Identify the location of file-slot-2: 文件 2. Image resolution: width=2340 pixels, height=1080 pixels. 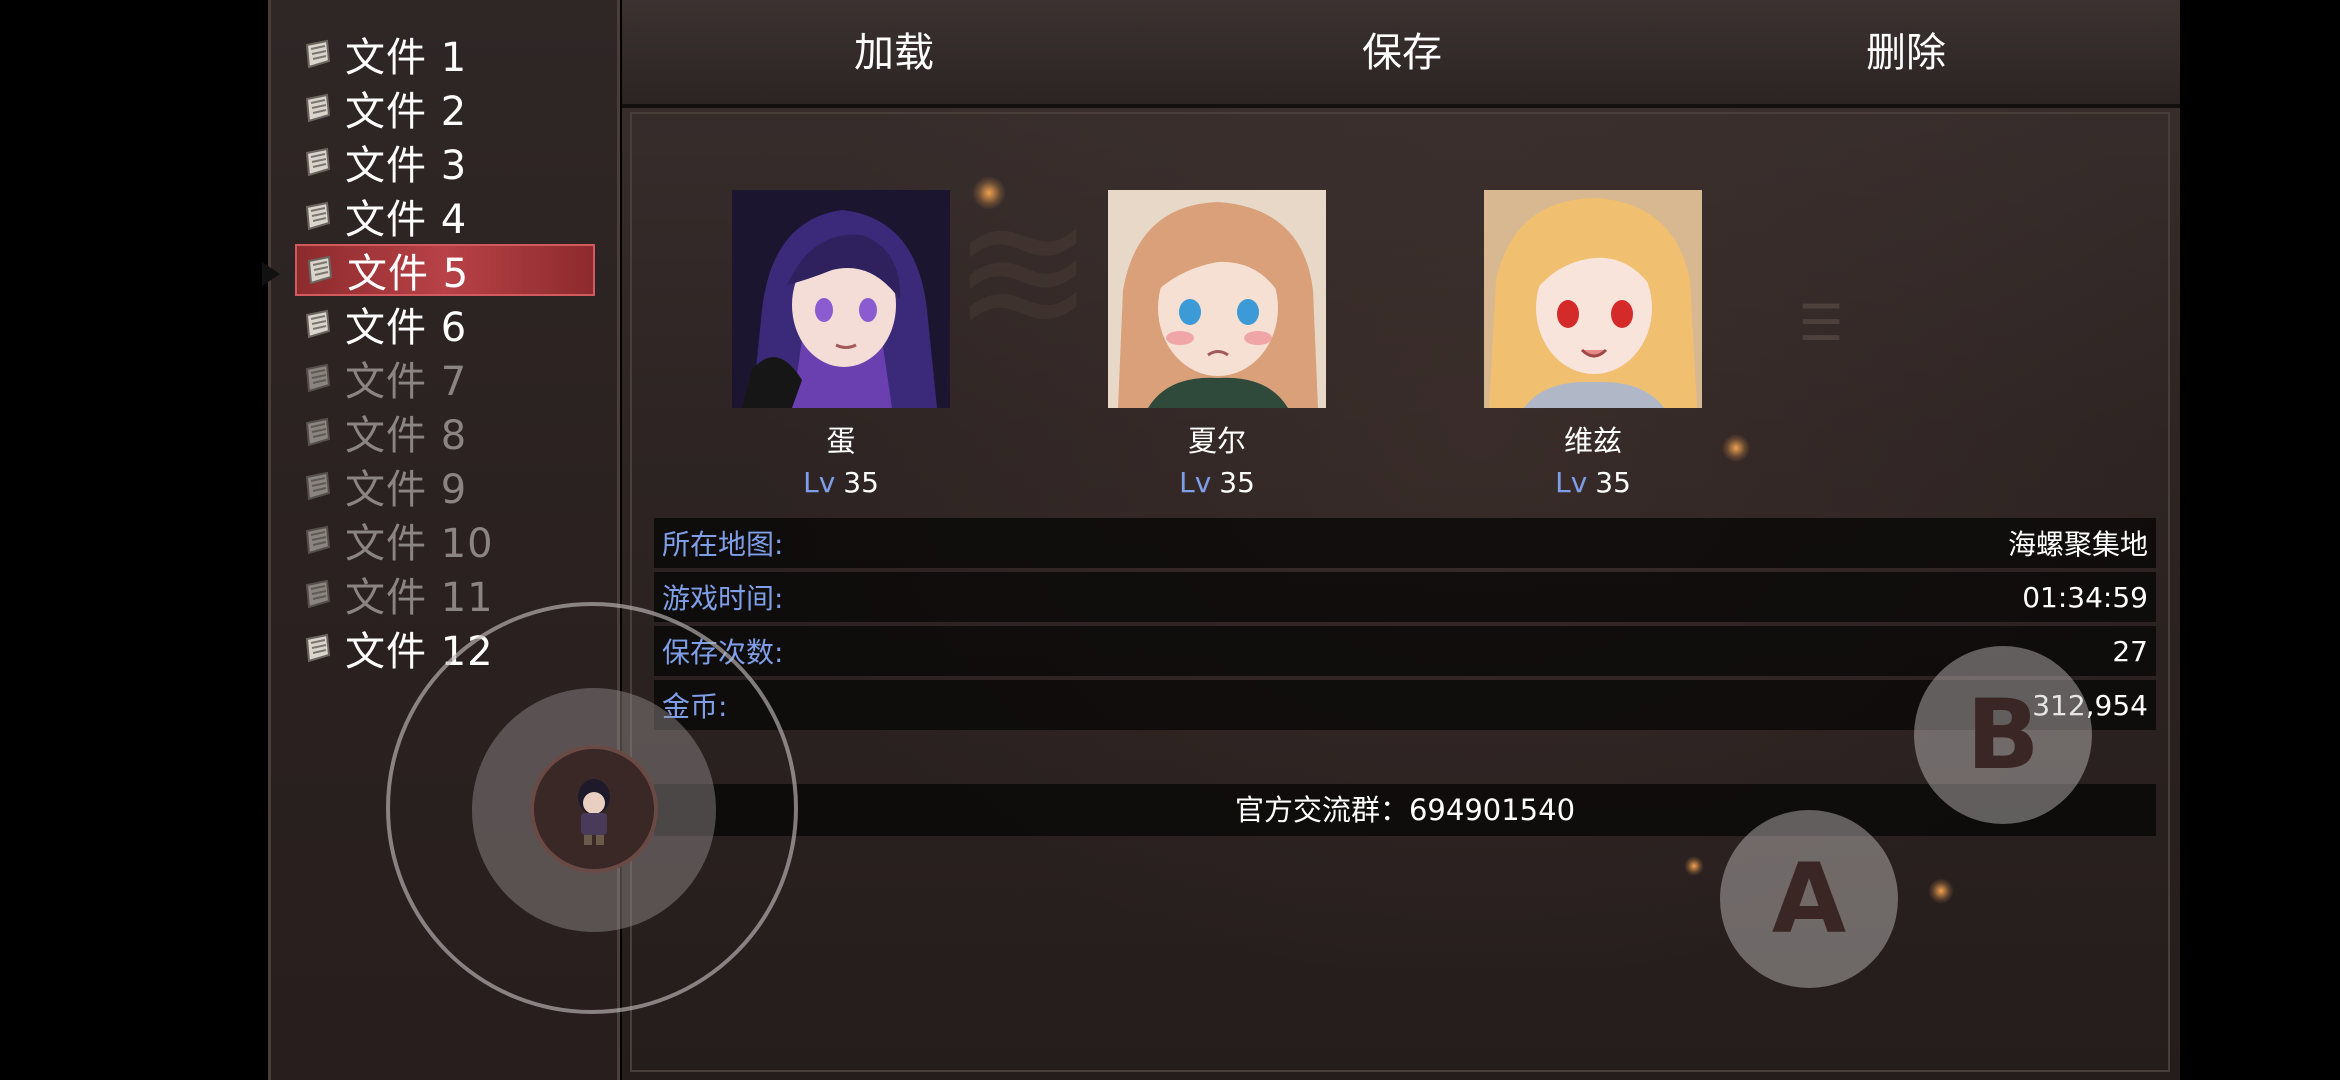
(445, 108).